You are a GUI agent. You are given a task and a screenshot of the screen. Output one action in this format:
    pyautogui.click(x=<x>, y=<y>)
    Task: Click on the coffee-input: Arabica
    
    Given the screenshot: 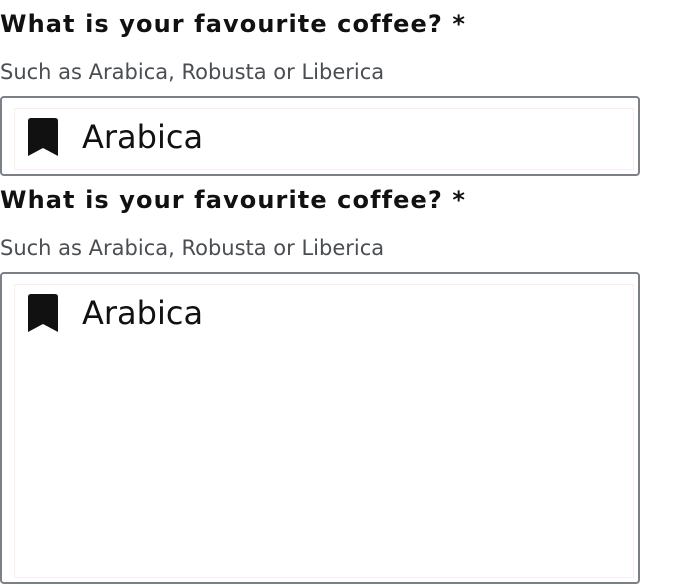 What is the action you would take?
    pyautogui.click(x=320, y=136)
    